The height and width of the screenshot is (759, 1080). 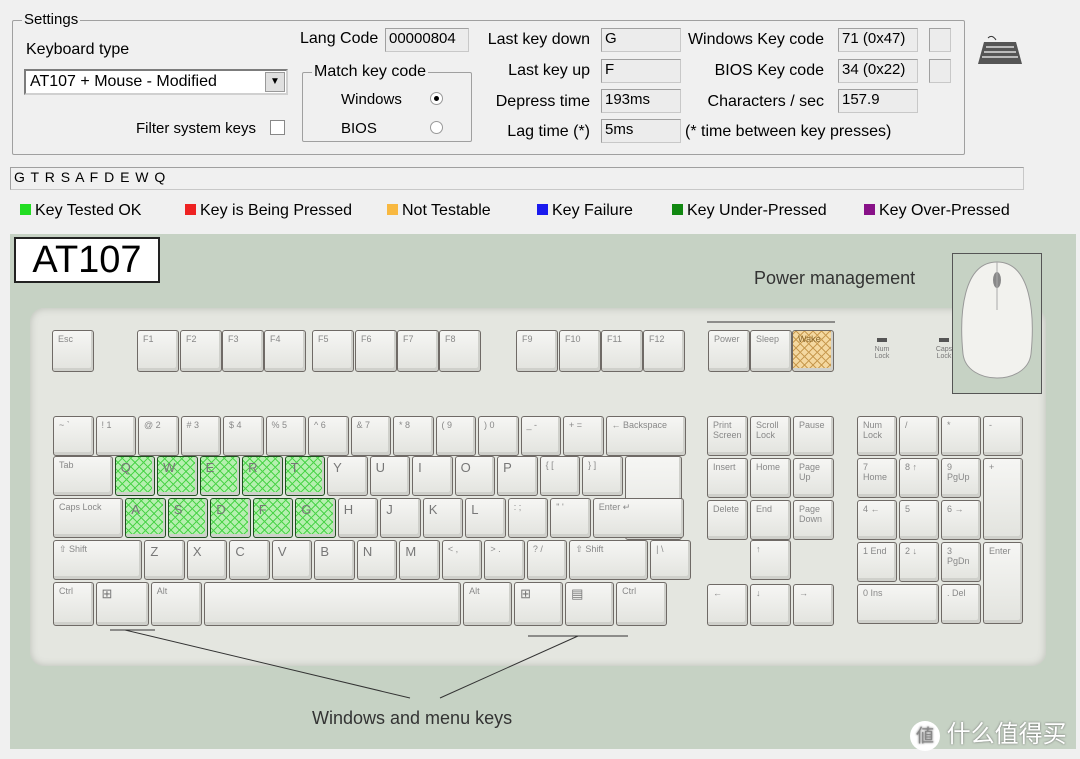 What do you see at coordinates (443, 518) in the screenshot?
I see `key-k: K` at bounding box center [443, 518].